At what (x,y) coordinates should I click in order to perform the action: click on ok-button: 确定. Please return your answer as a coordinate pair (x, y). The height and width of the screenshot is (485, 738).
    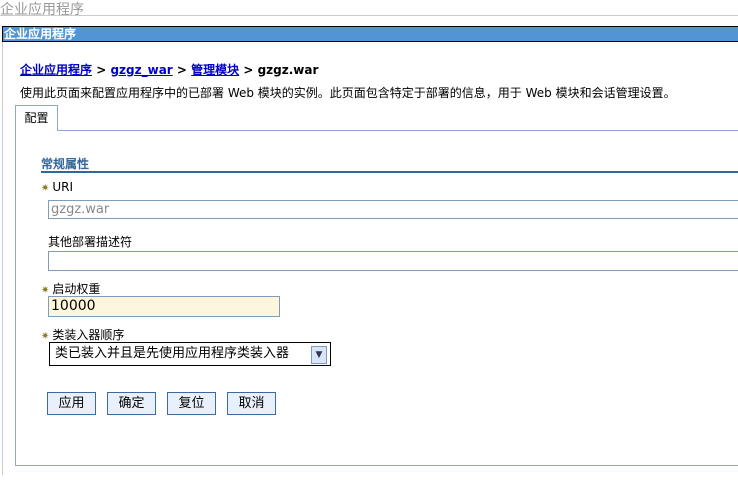
    Looking at the image, I should click on (131, 403).